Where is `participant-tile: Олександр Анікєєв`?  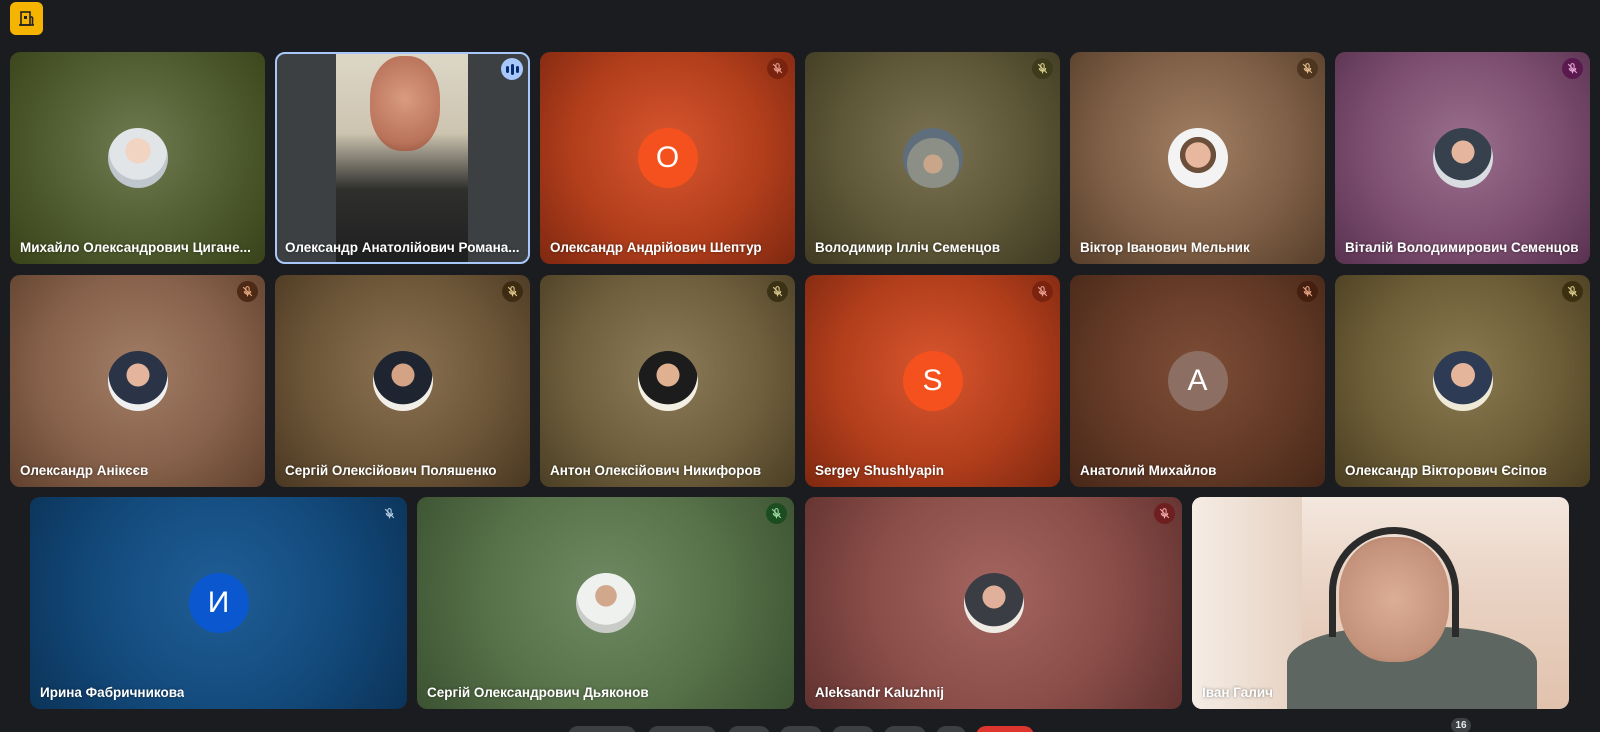
participant-tile: Олександр Анікєєв is located at coordinates (137, 381).